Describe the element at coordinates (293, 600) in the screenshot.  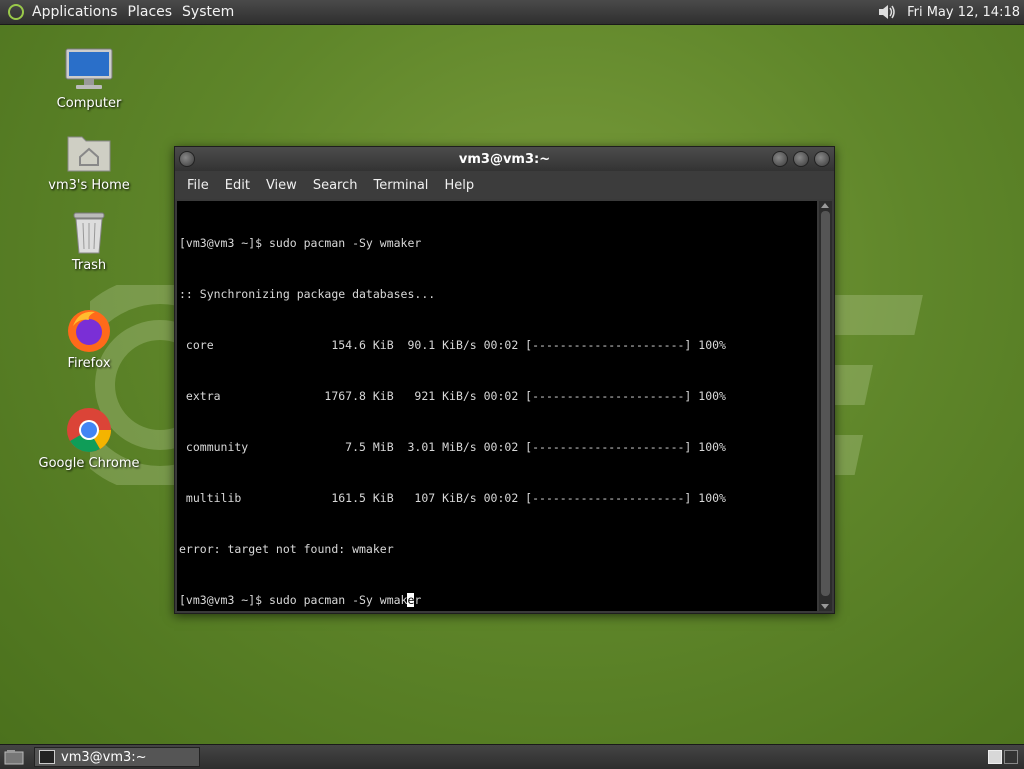
I see `prompt-text: [vm3@vm3 ~]$ sudo pacman -Sy wmak` at that location.